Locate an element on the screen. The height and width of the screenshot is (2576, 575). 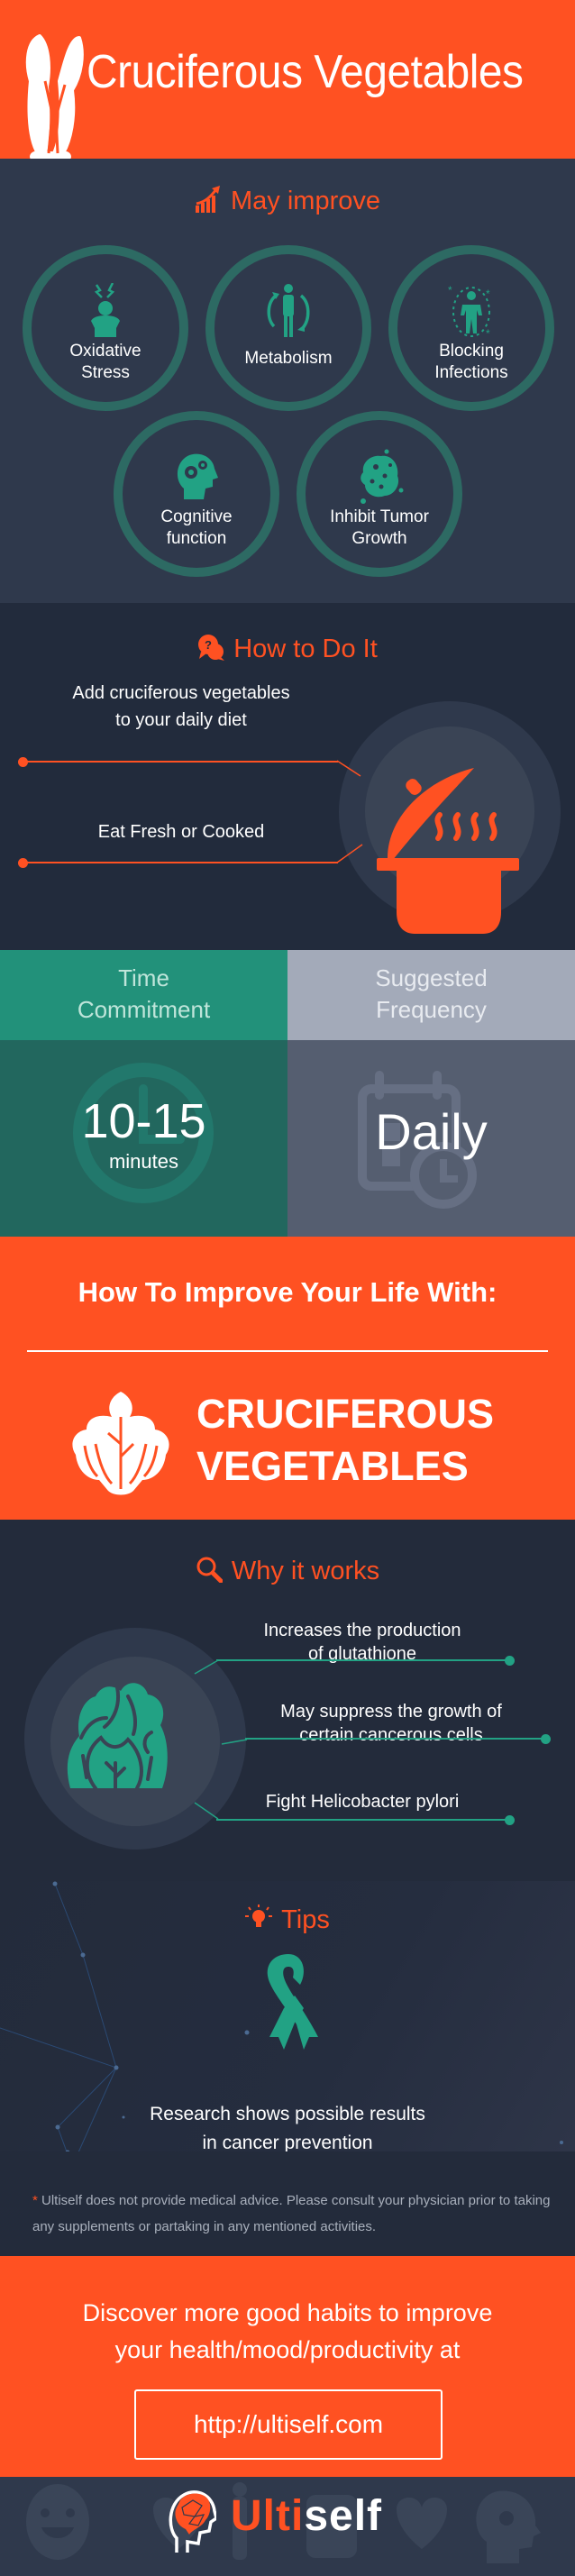
section-title-text: Why it works is located at coordinates (305, 1571).